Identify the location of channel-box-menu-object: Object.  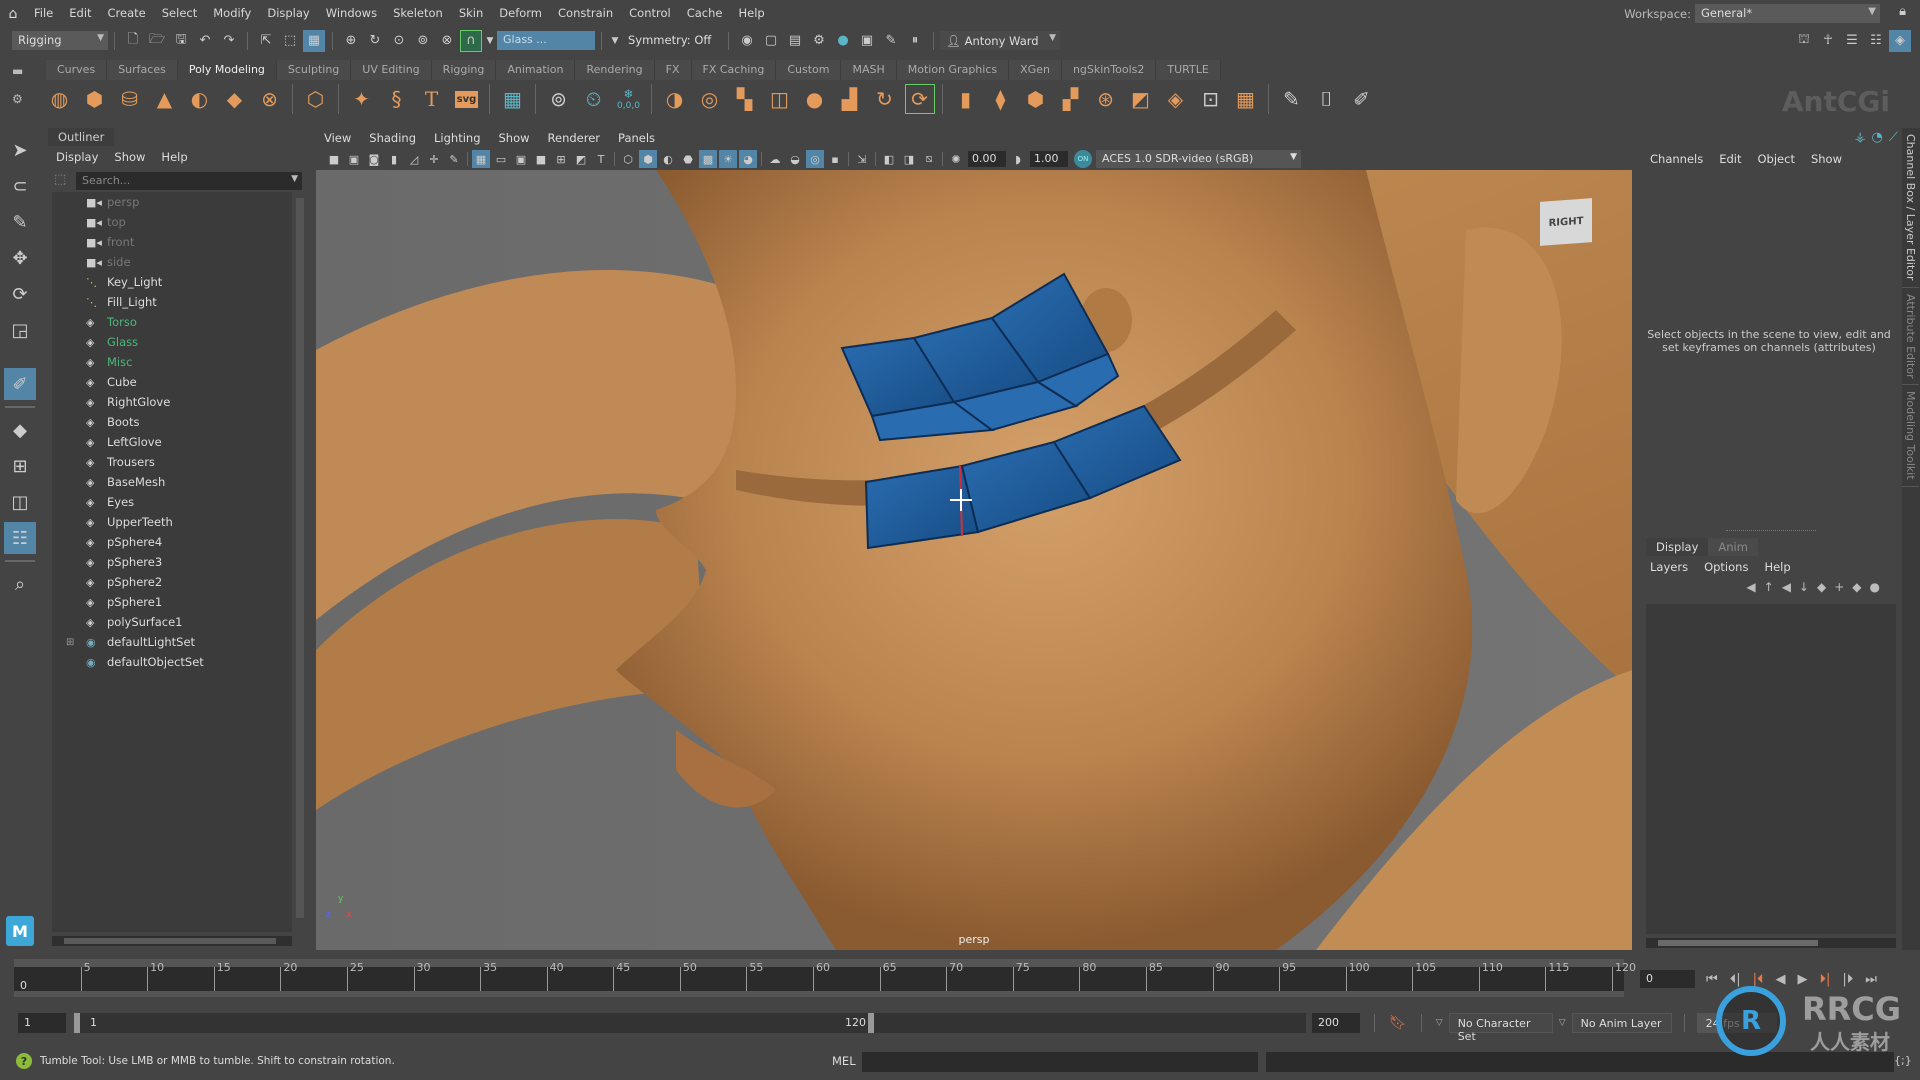
(1776, 159).